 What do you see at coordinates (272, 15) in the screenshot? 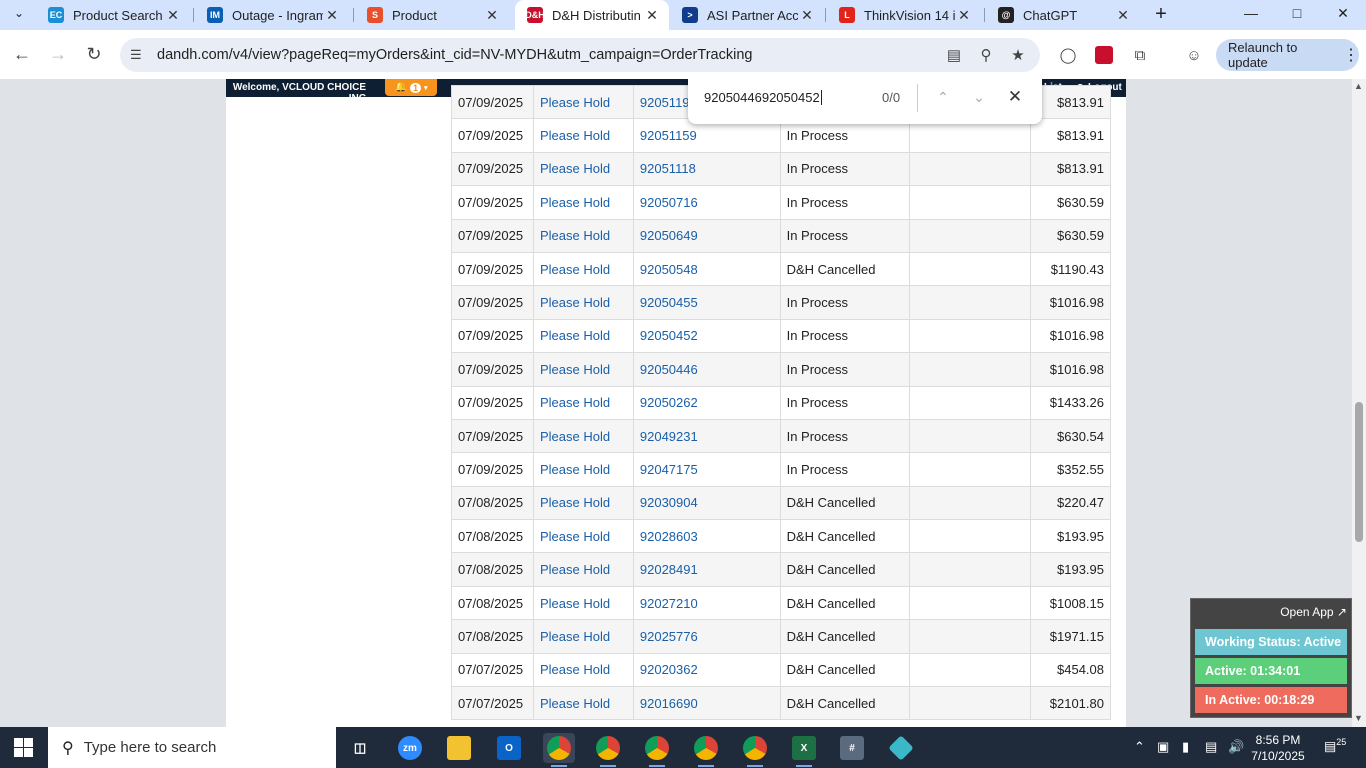
I see `browser-tab: IM Outage - Ingram ✕` at bounding box center [272, 15].